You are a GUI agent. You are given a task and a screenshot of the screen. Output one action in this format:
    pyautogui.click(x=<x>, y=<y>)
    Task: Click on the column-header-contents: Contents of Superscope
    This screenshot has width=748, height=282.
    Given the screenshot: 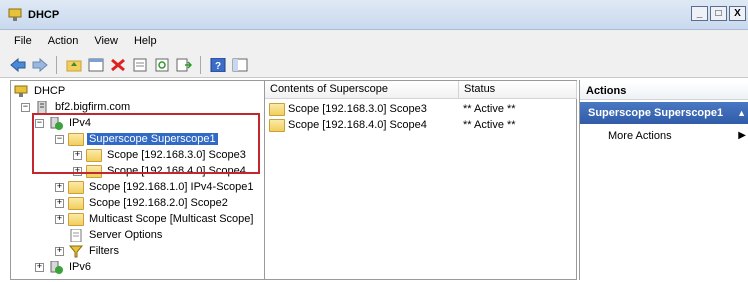 What is the action you would take?
    pyautogui.click(x=362, y=90)
    